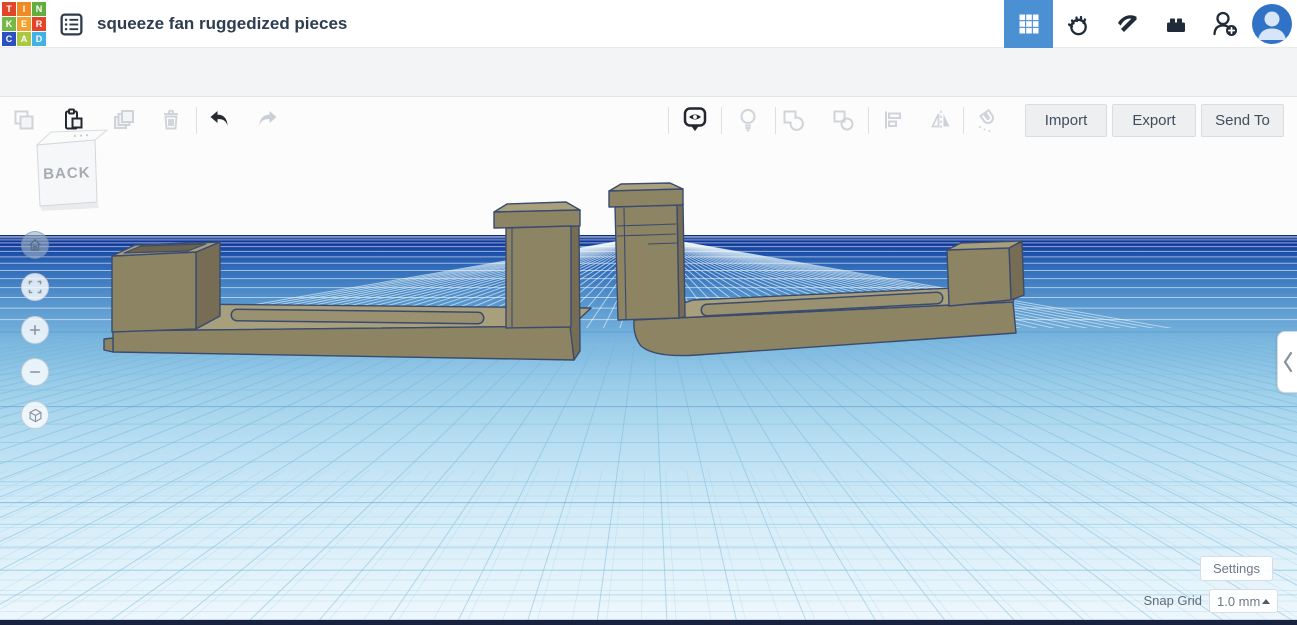 This screenshot has width=1297, height=625. I want to click on paste-icon, so click(73, 120).